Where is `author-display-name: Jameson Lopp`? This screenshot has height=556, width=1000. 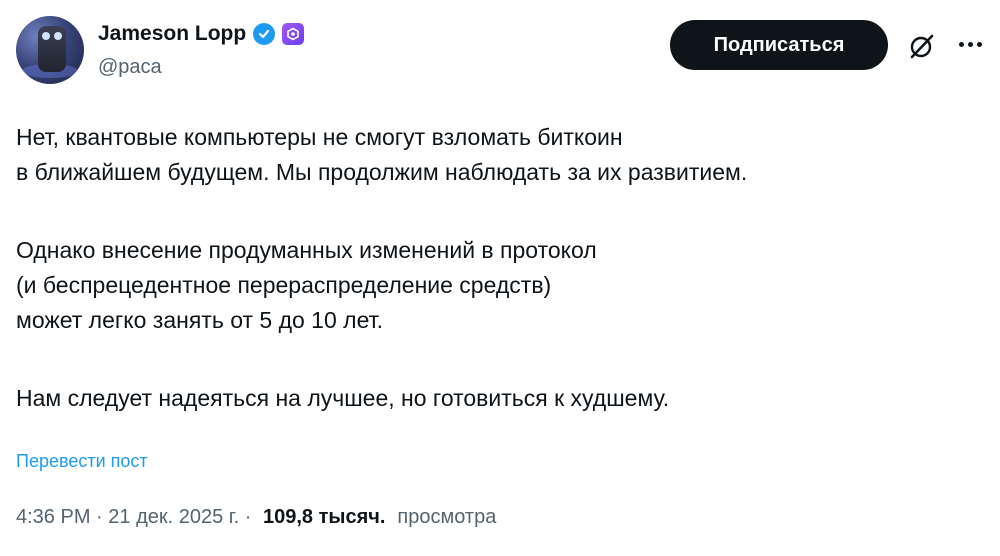
author-display-name: Jameson Lopp is located at coordinates (172, 34).